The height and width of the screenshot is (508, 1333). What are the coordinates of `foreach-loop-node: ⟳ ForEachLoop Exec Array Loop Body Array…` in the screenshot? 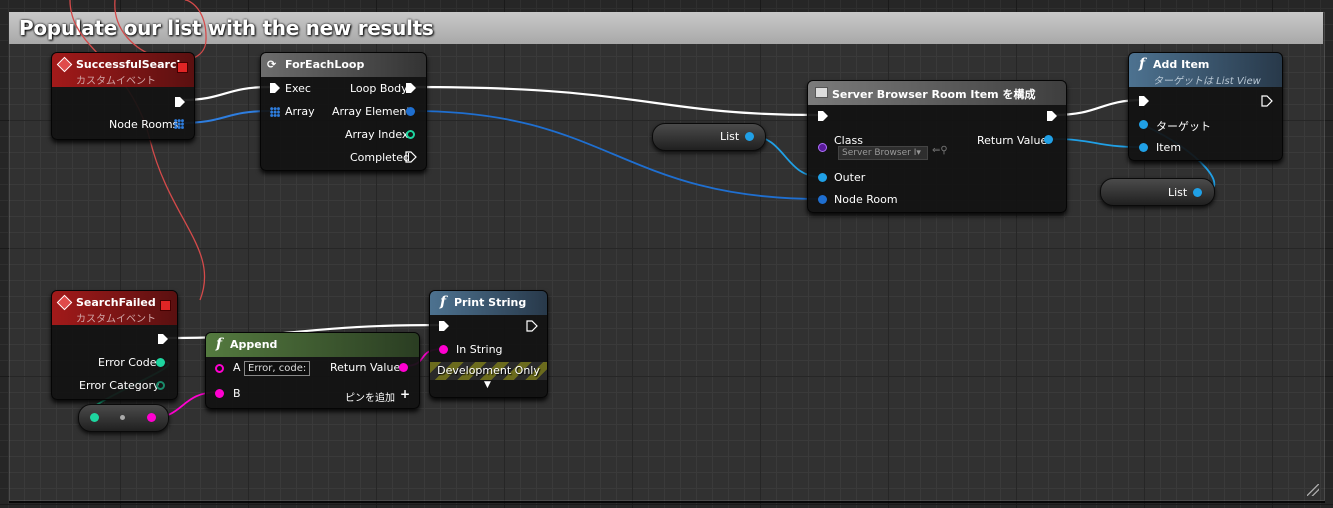 It's located at (343, 111).